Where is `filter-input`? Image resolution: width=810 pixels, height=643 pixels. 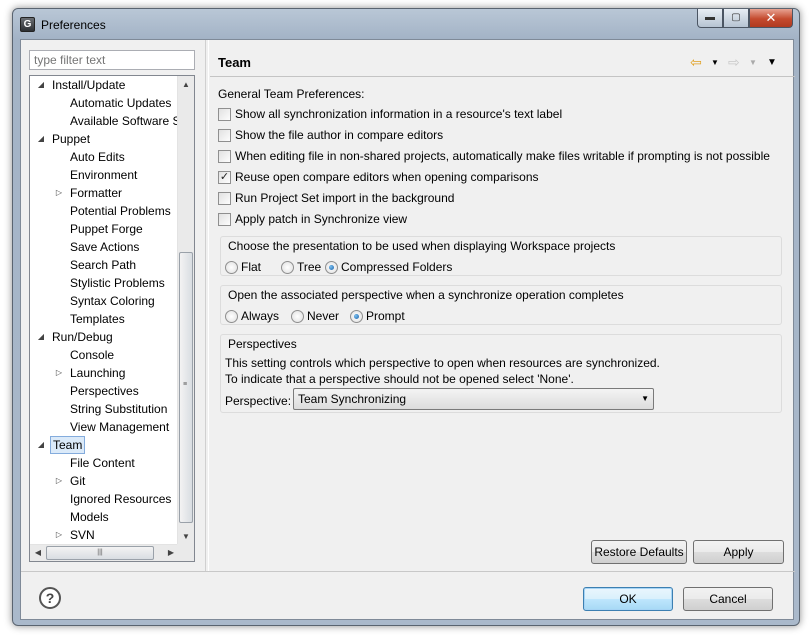 filter-input is located at coordinates (112, 60).